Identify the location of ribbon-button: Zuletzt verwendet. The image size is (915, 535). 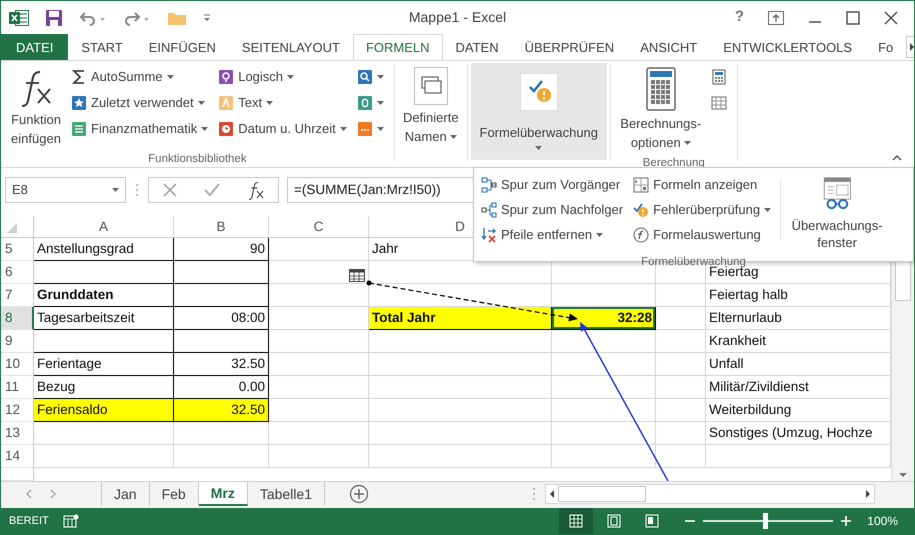
(140, 103).